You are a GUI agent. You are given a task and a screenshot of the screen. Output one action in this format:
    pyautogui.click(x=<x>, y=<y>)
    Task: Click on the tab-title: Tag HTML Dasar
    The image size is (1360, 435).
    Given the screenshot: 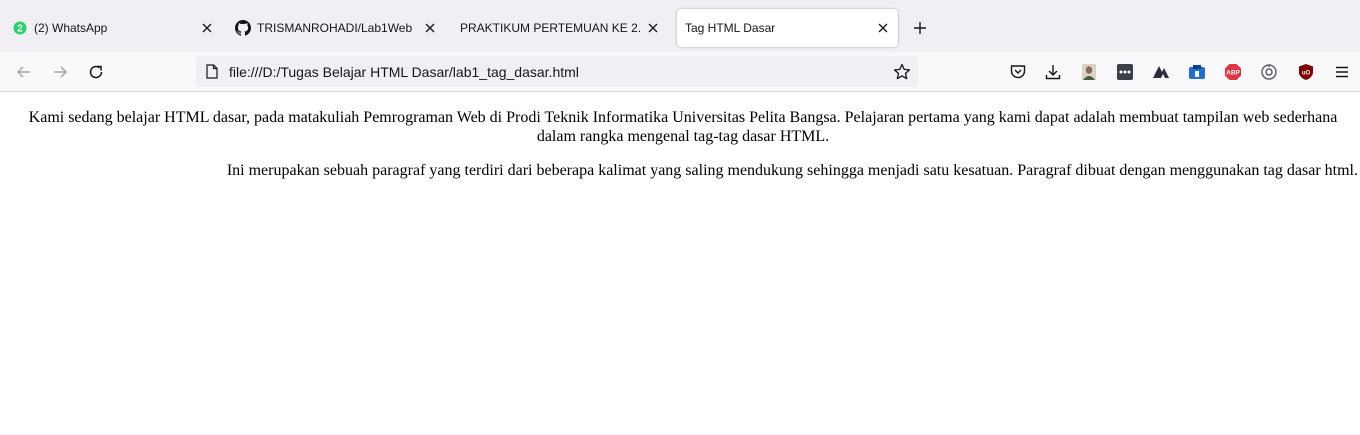 What is the action you would take?
    pyautogui.click(x=730, y=28)
    